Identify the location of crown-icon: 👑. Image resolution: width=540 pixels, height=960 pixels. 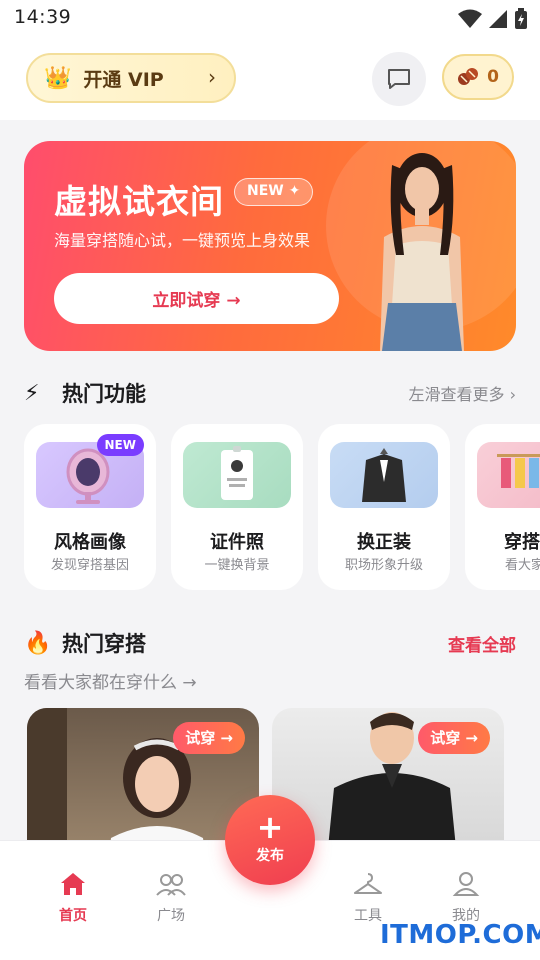
(58, 78).